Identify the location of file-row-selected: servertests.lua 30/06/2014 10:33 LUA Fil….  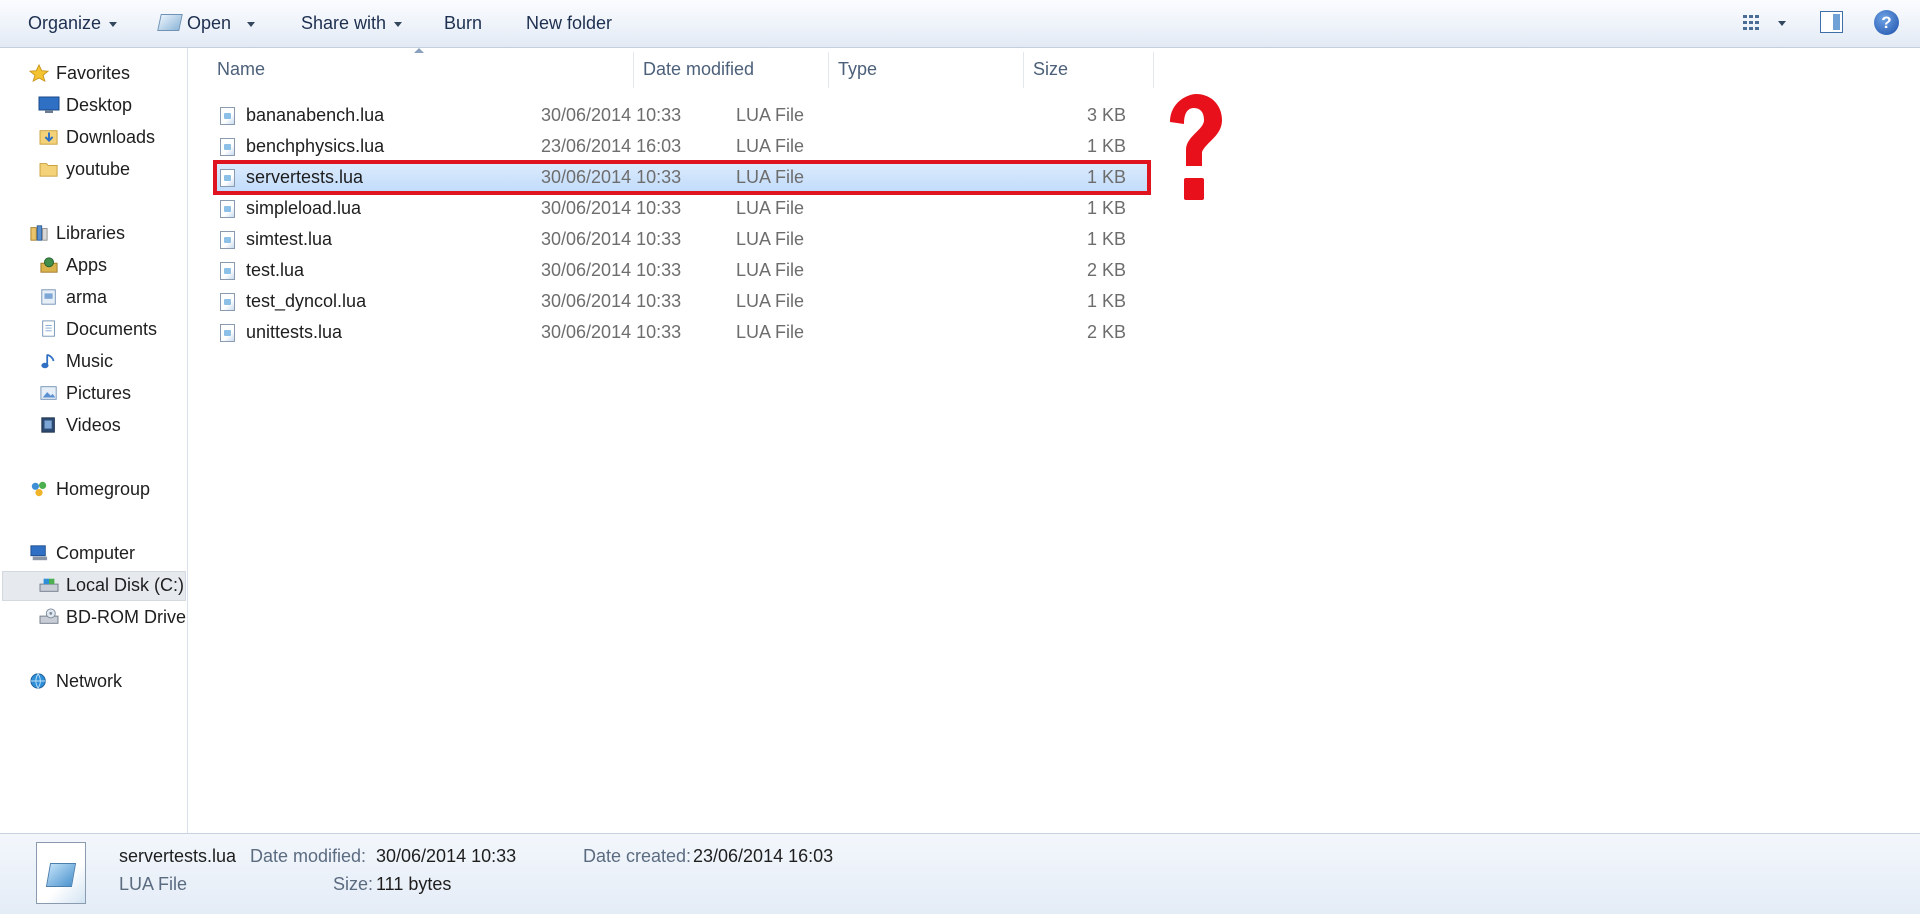
(683, 177).